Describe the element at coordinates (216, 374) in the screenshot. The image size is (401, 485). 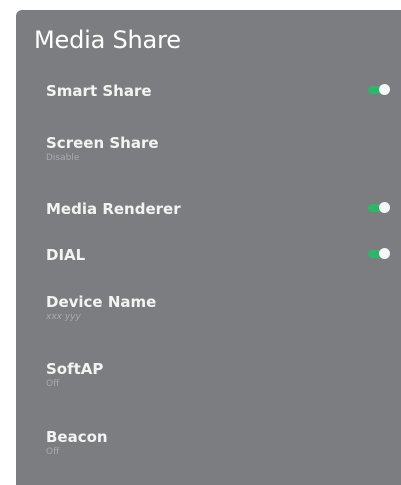
I see `menu-item-softap: SoftAP Off` at that location.